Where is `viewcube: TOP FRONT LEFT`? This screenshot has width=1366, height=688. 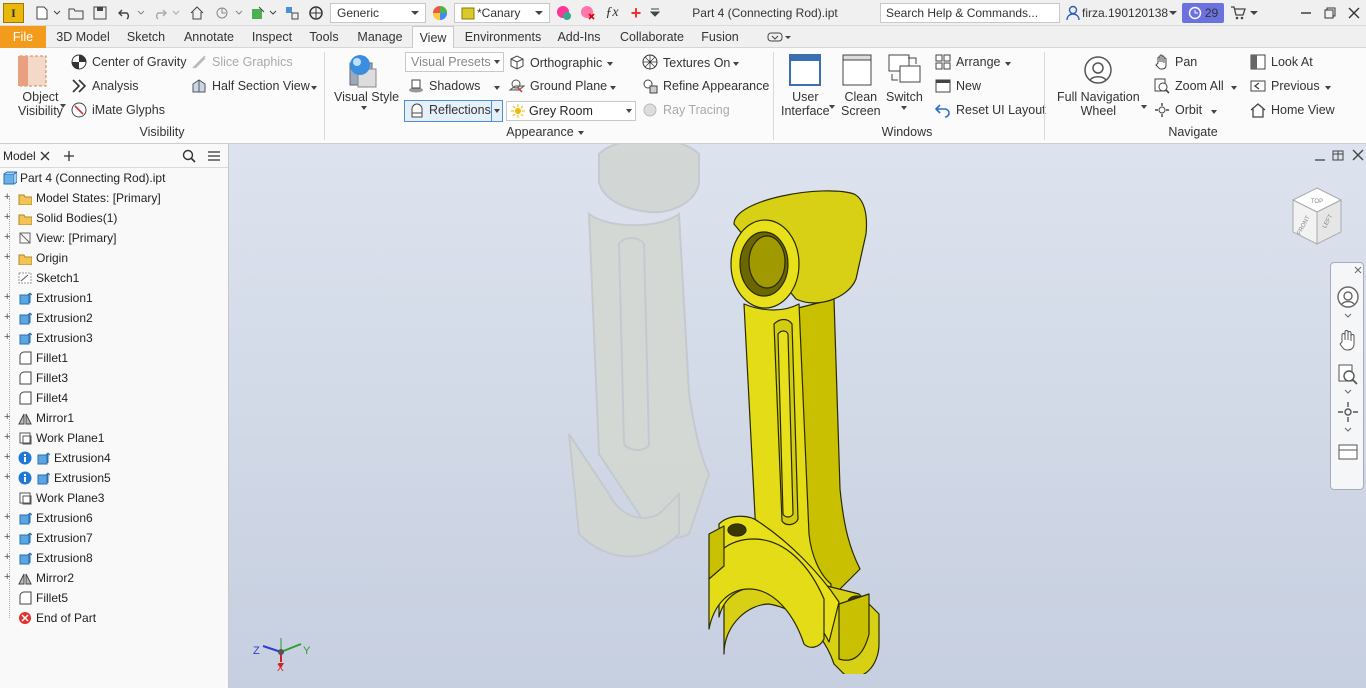 viewcube: TOP FRONT LEFT is located at coordinates (1317, 217).